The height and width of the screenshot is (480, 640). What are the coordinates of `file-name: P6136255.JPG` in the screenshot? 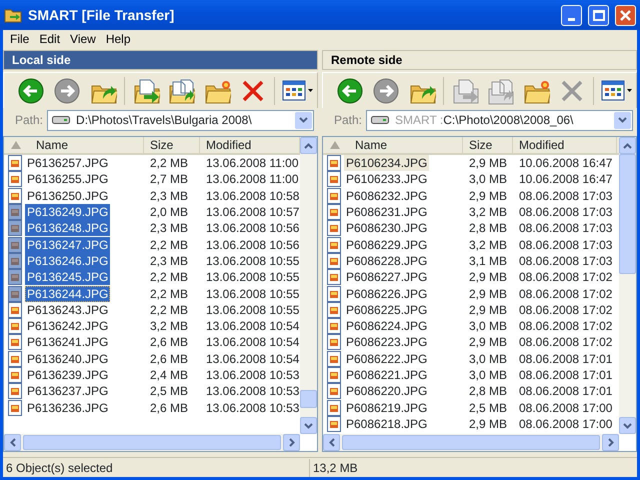 It's located at (67, 179).